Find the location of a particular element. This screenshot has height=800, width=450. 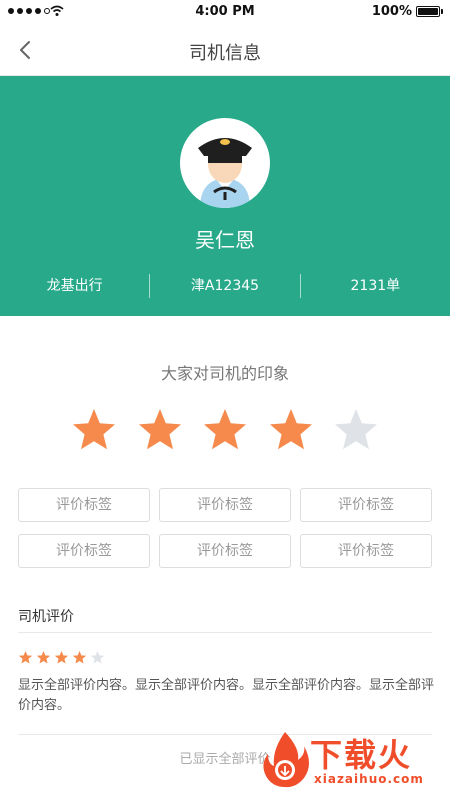

nav-bar: 司机信息 is located at coordinates (225, 50).